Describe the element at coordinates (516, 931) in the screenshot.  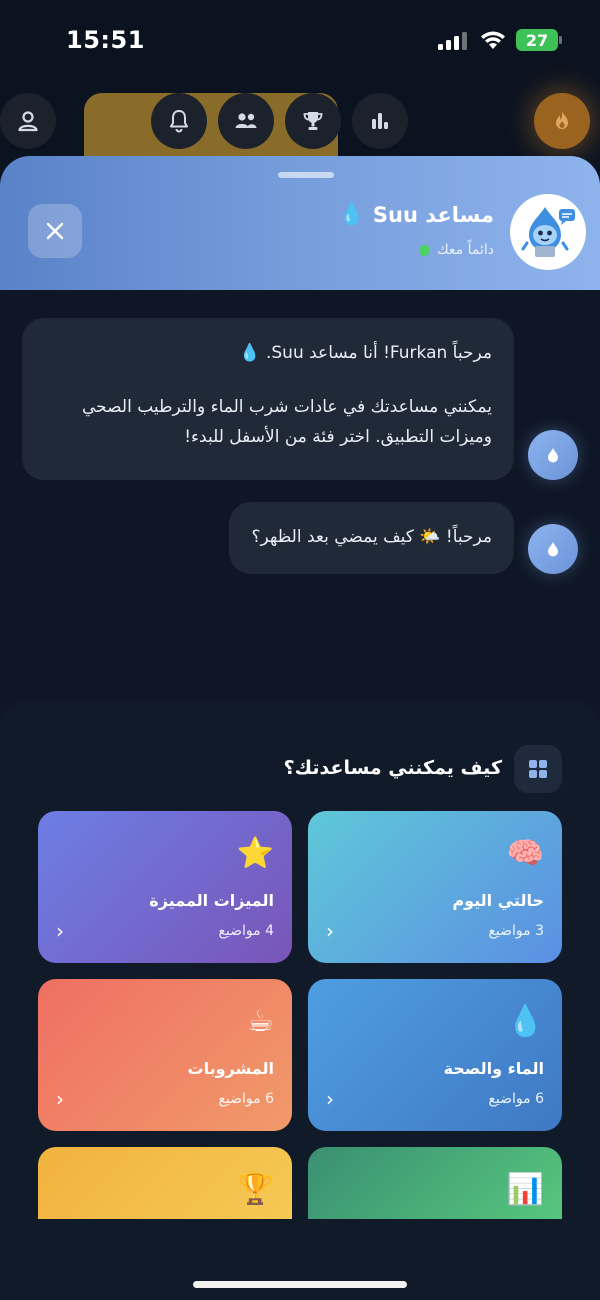
I see `category-count: 3 مواضيع` at that location.